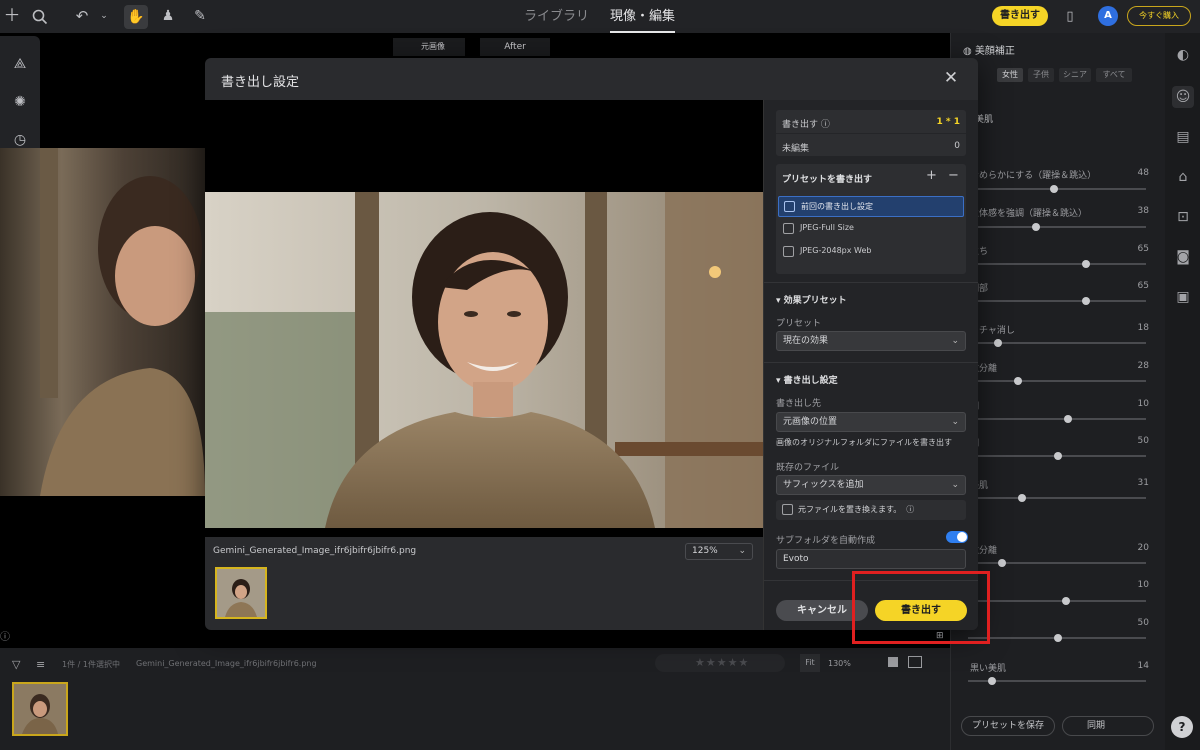 This screenshot has width=1200, height=750. I want to click on rp-value: 48, so click(1143, 173).